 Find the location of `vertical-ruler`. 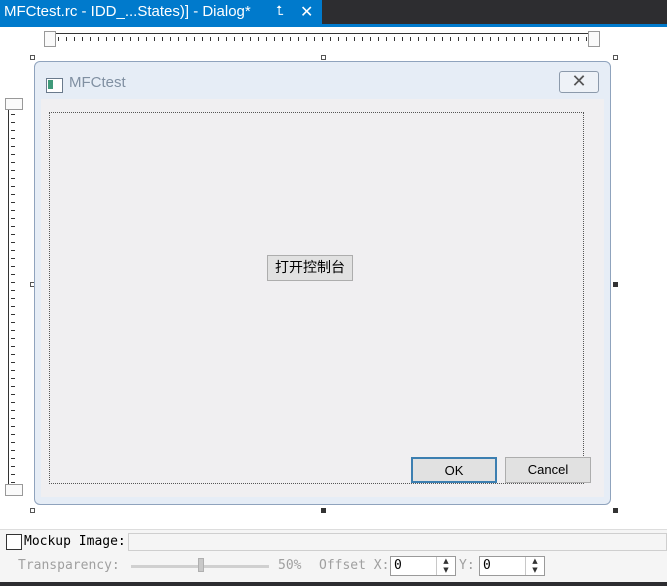

vertical-ruler is located at coordinates (14, 297).